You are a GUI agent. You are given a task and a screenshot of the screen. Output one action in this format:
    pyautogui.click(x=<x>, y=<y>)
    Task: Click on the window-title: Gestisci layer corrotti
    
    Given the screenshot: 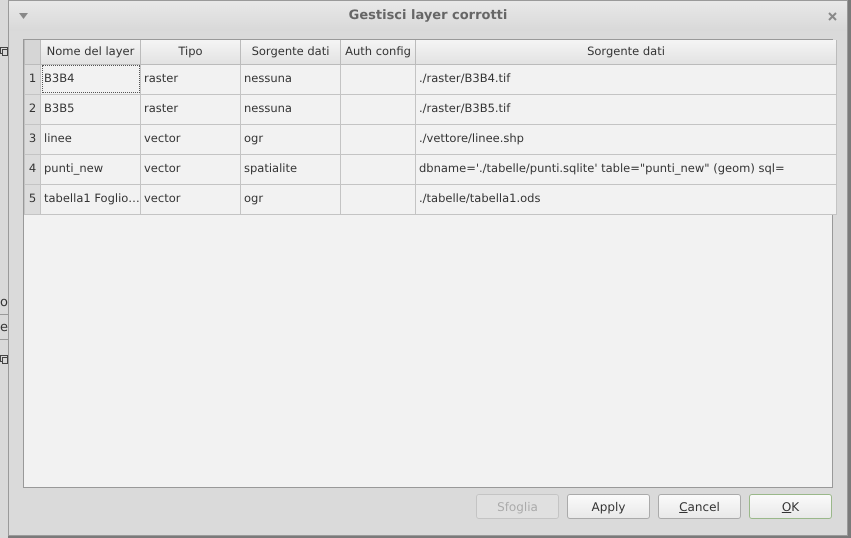 What is the action you would take?
    pyautogui.click(x=428, y=16)
    